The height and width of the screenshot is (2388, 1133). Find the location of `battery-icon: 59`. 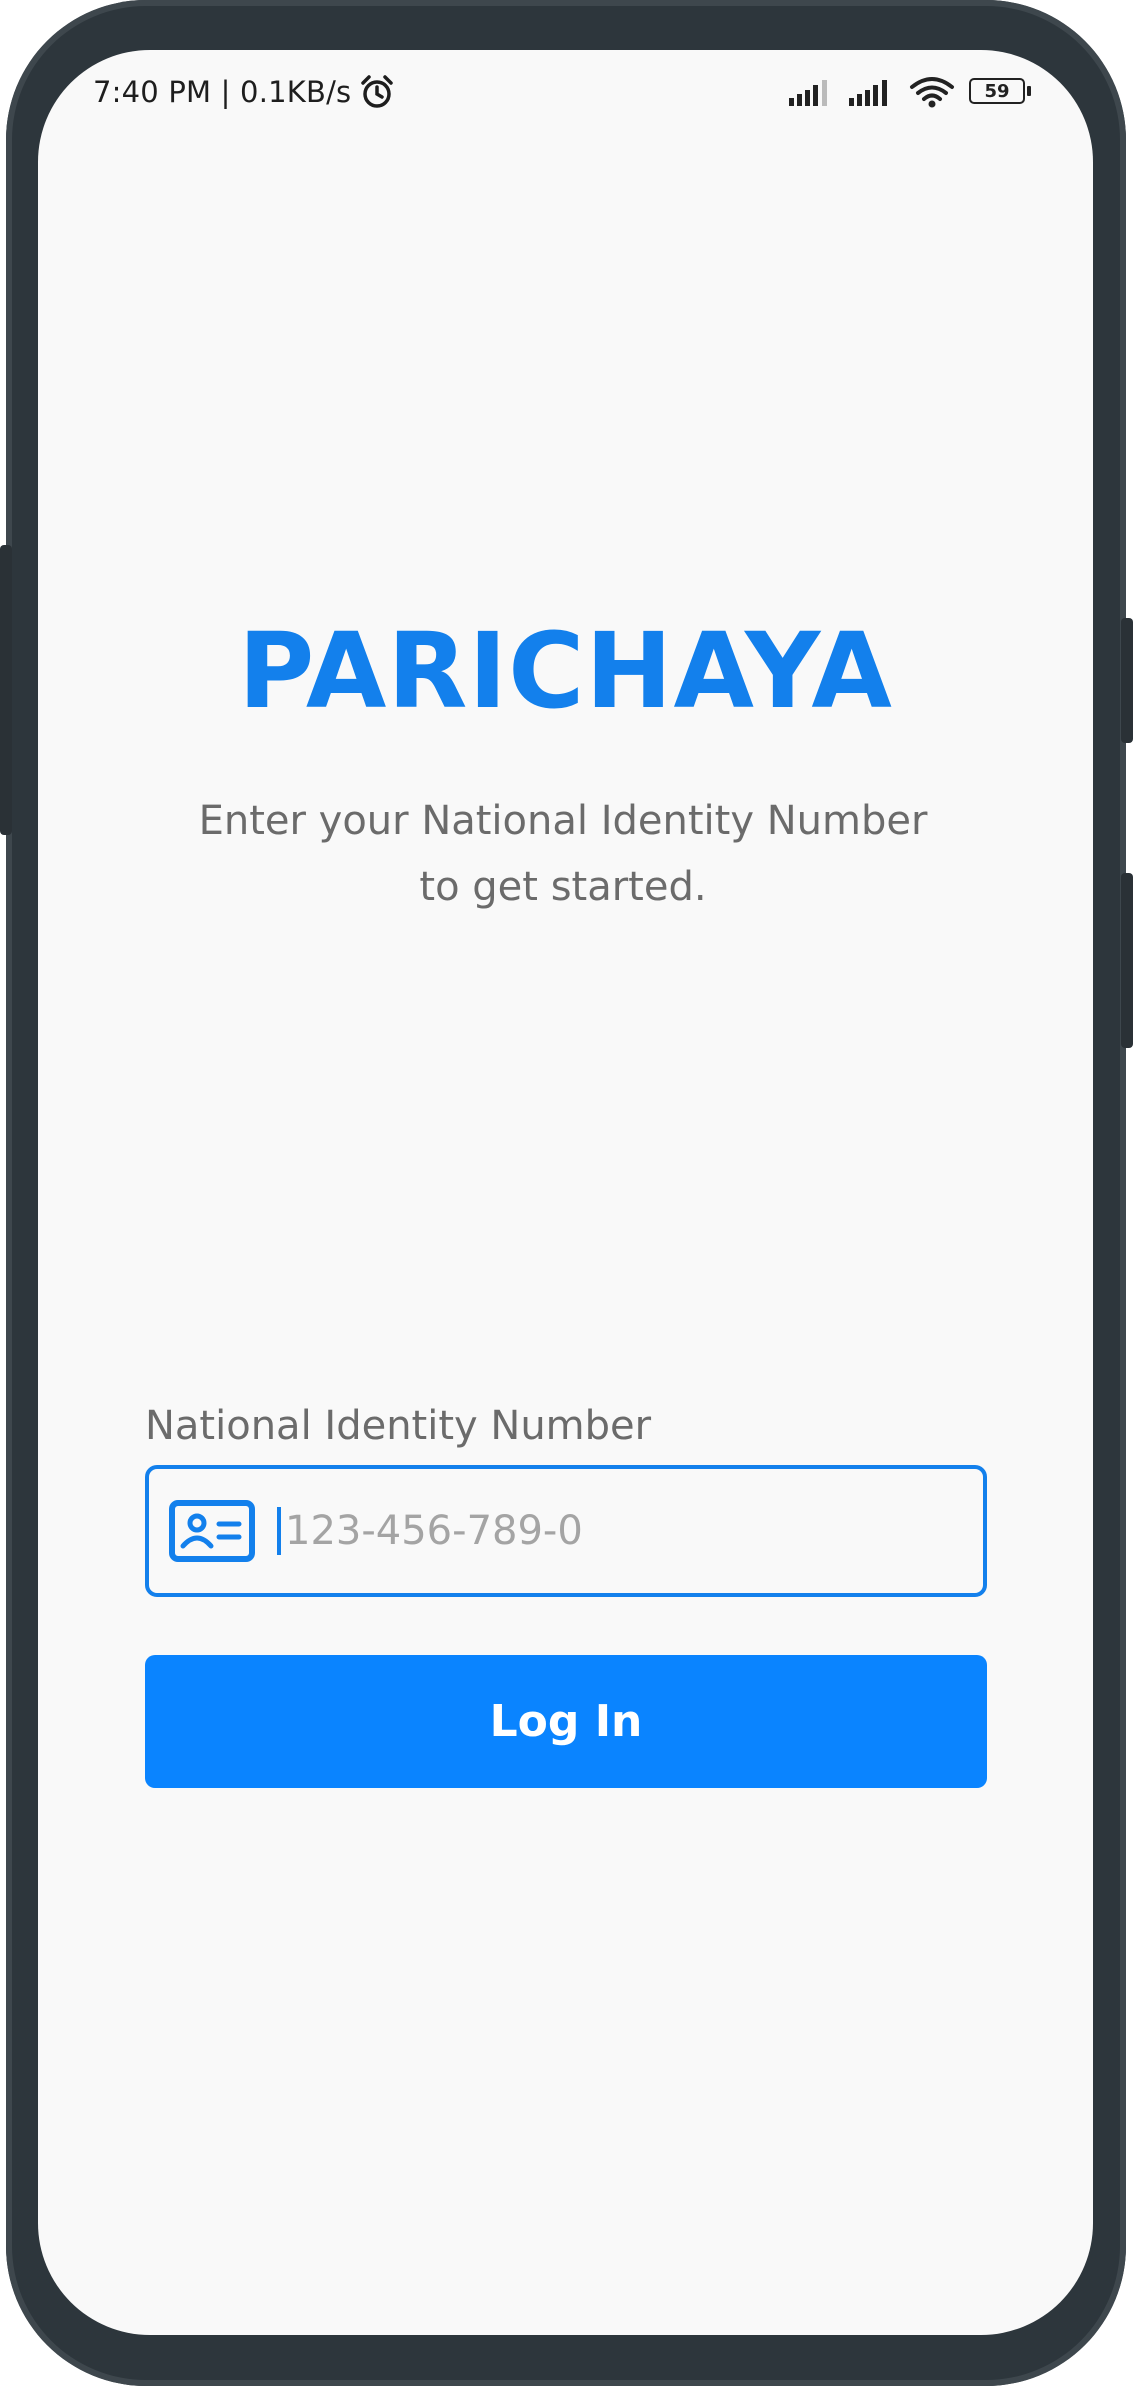

battery-icon: 59 is located at coordinates (1001, 92).